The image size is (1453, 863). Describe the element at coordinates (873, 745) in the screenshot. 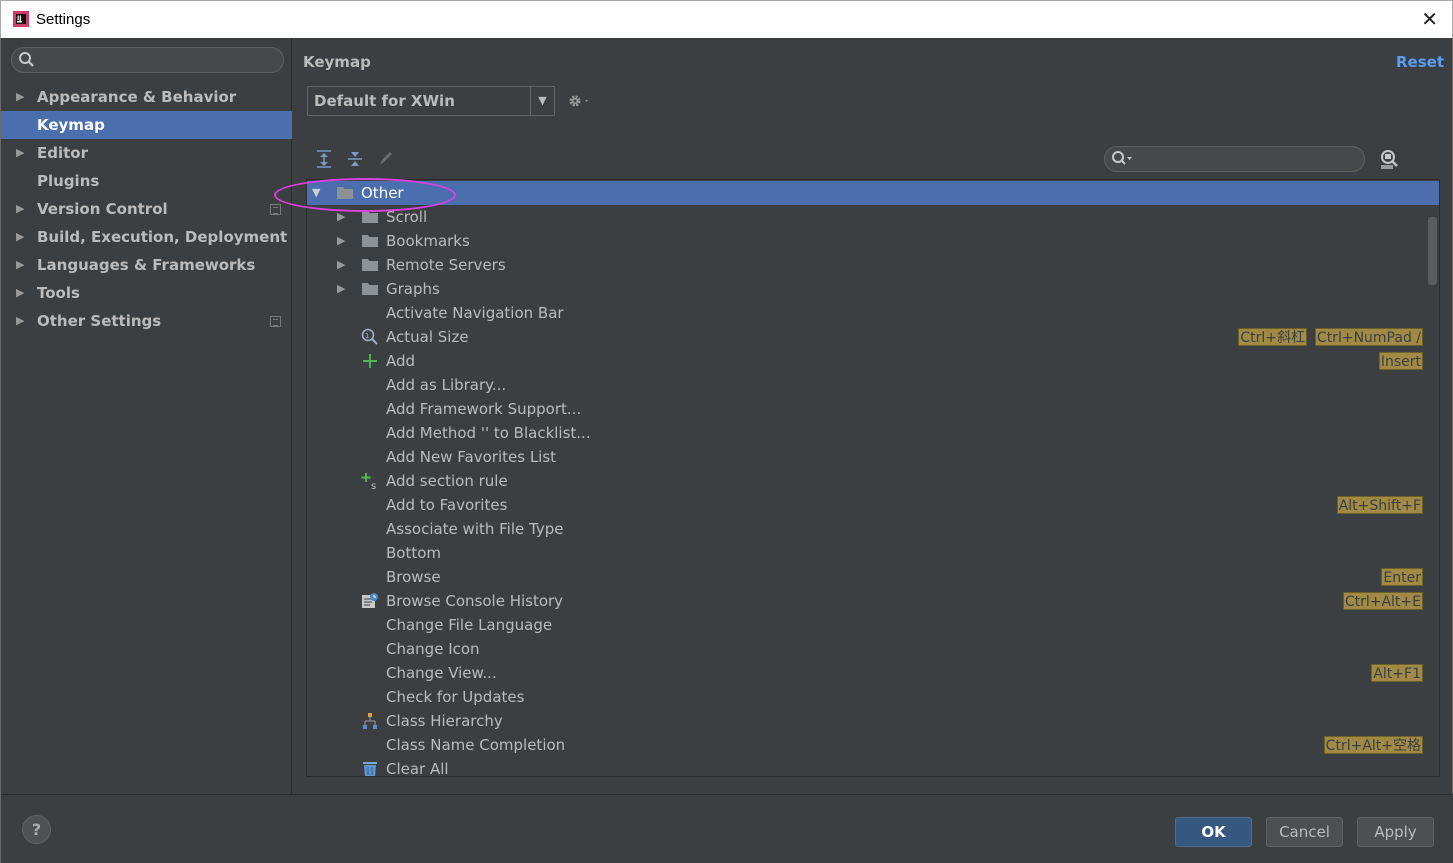

I see `tree-row: Class Name Completion Ctrl+Alt+空格` at that location.